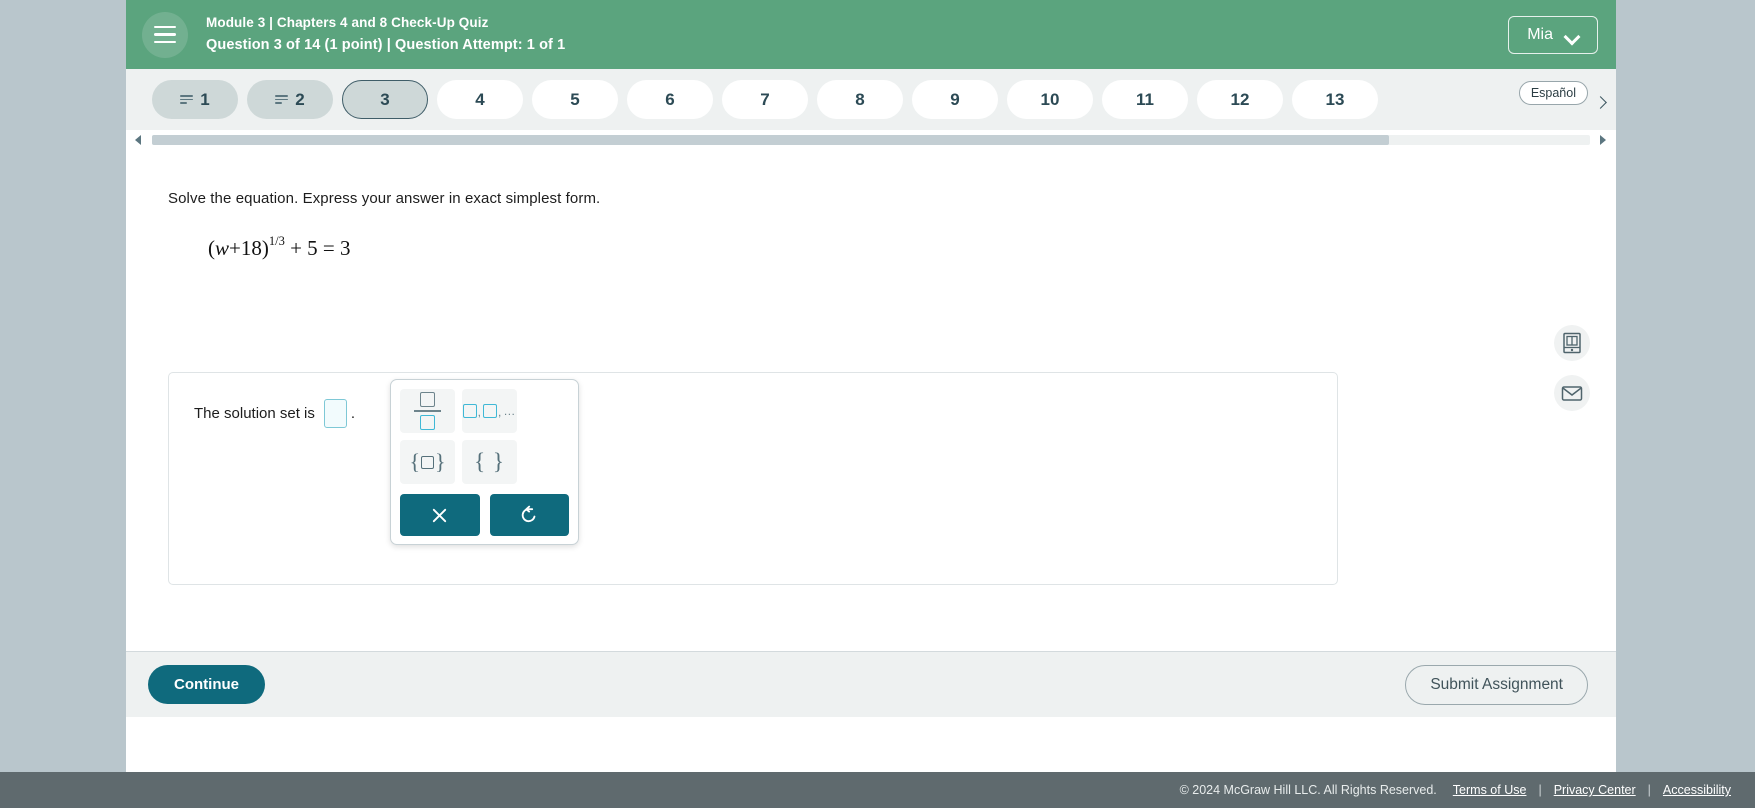  Describe the element at coordinates (484, 436) in the screenshot. I see `math-palette-keys: ,,… {} { }` at that location.